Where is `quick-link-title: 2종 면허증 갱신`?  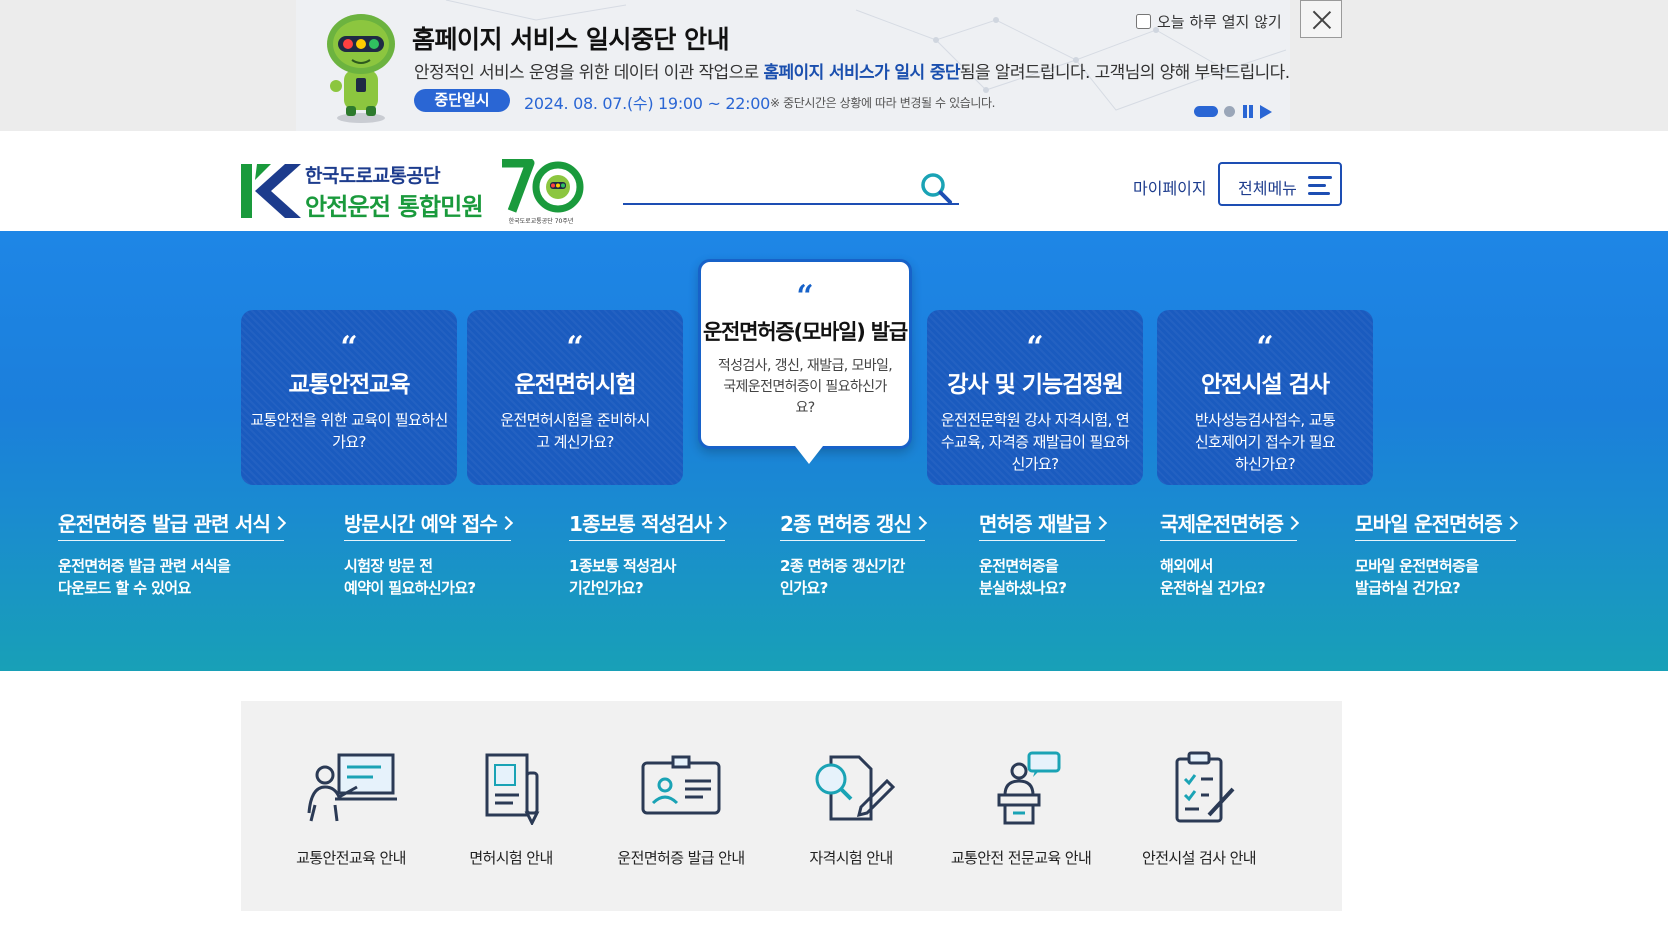
quick-link-title: 2종 면허증 갱신 is located at coordinates (853, 524).